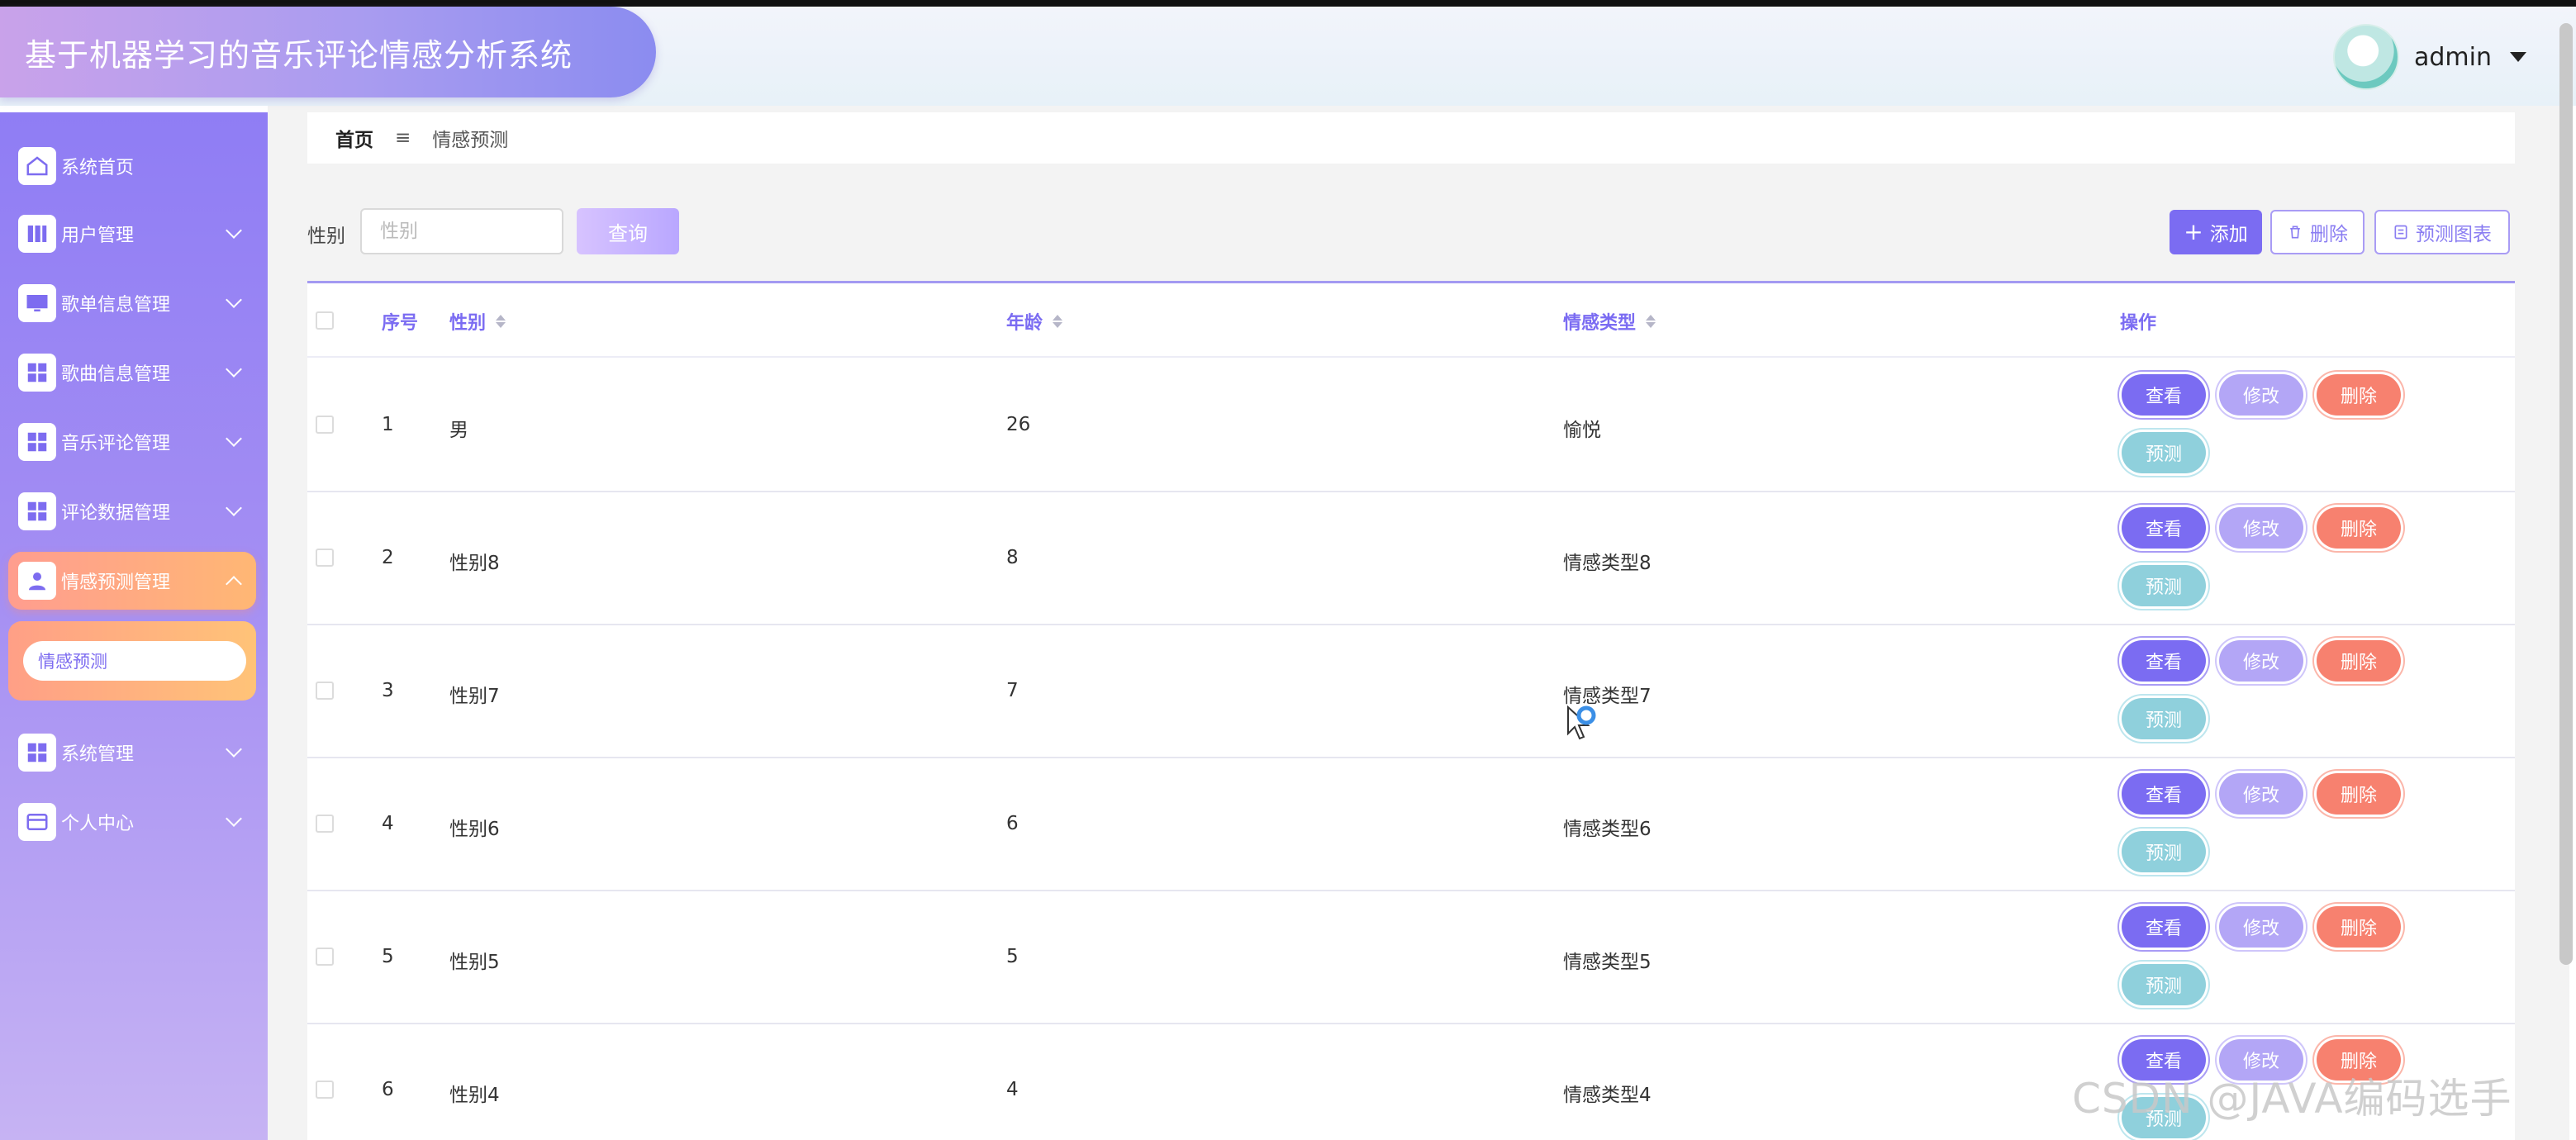  I want to click on user-name: admin, so click(2453, 57).